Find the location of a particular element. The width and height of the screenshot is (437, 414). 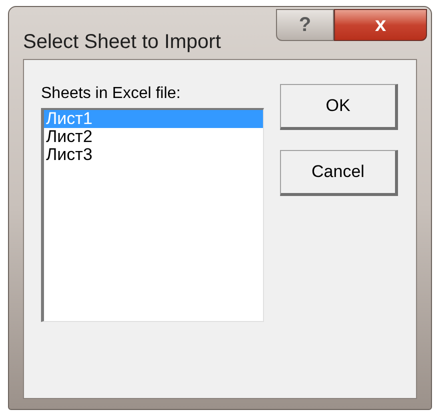

dialog-button: OK is located at coordinates (339, 107).